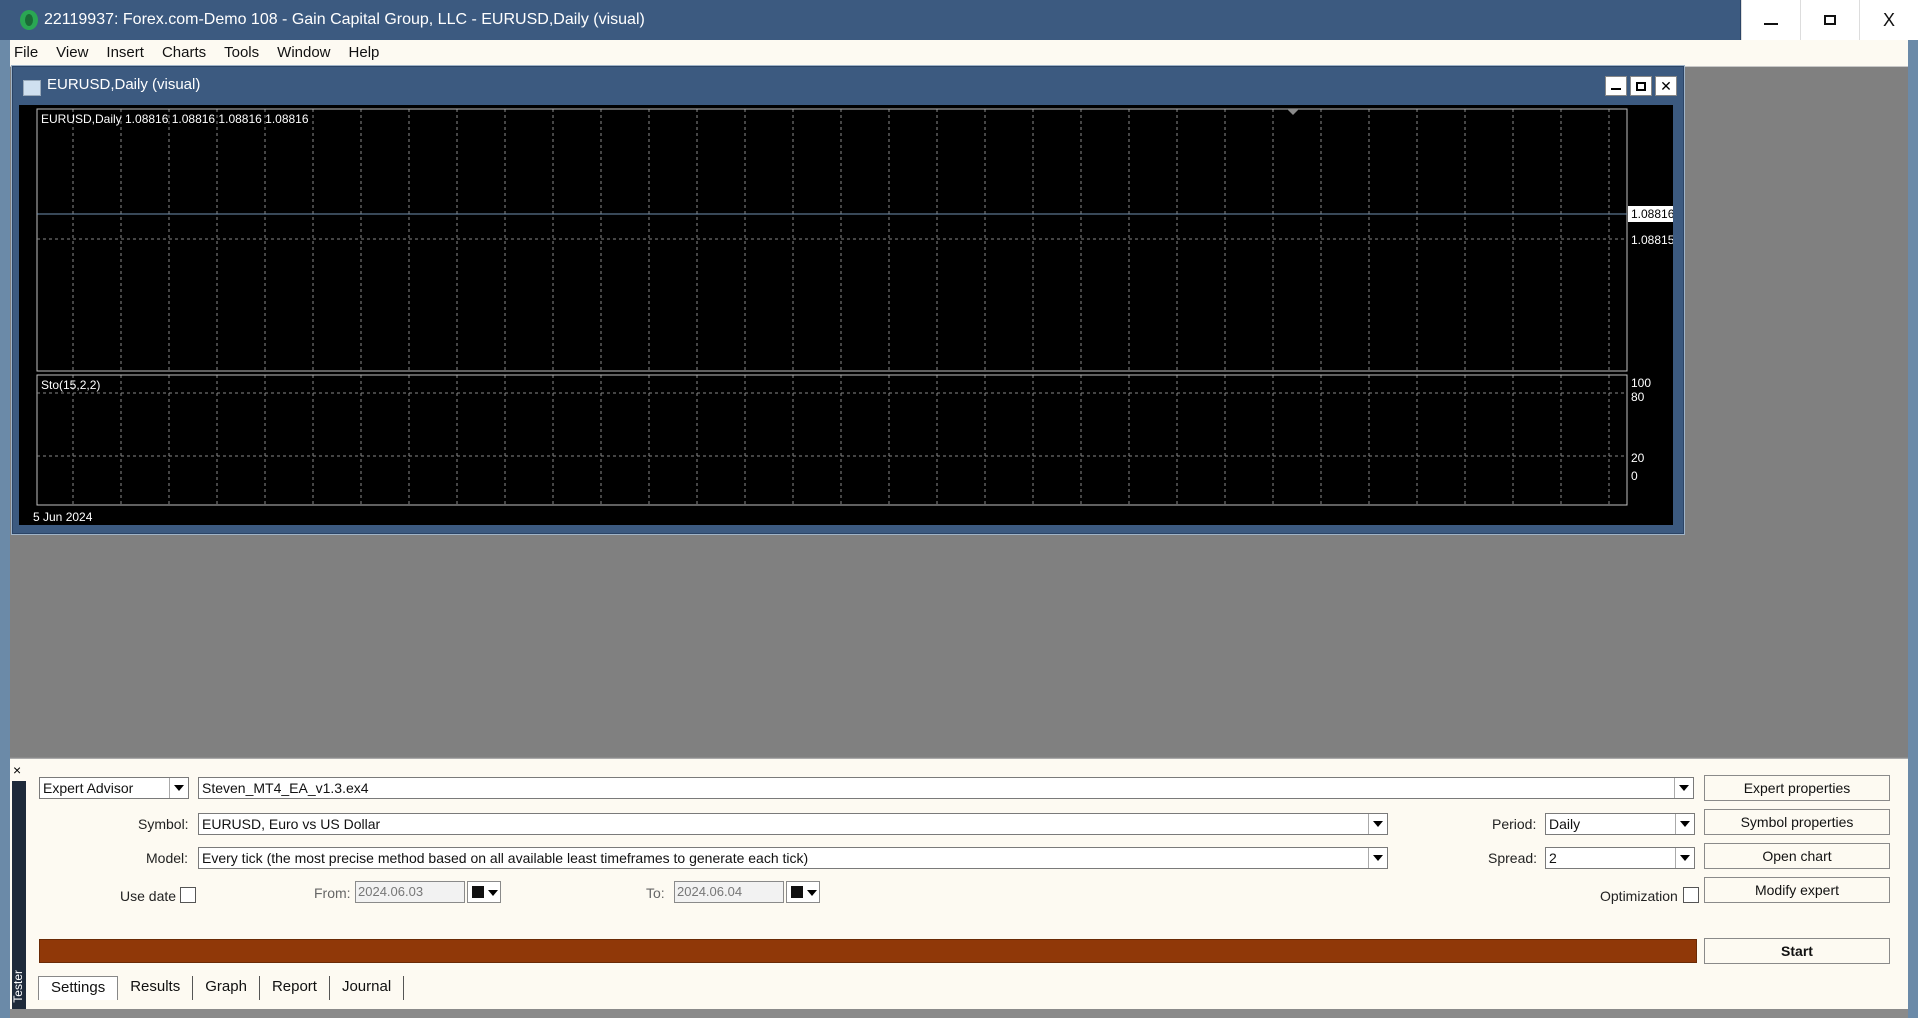 The image size is (1918, 1018). What do you see at coordinates (946, 788) in the screenshot?
I see `expert-file-combo: Steven_MT4_EA_v1.3.ex4` at bounding box center [946, 788].